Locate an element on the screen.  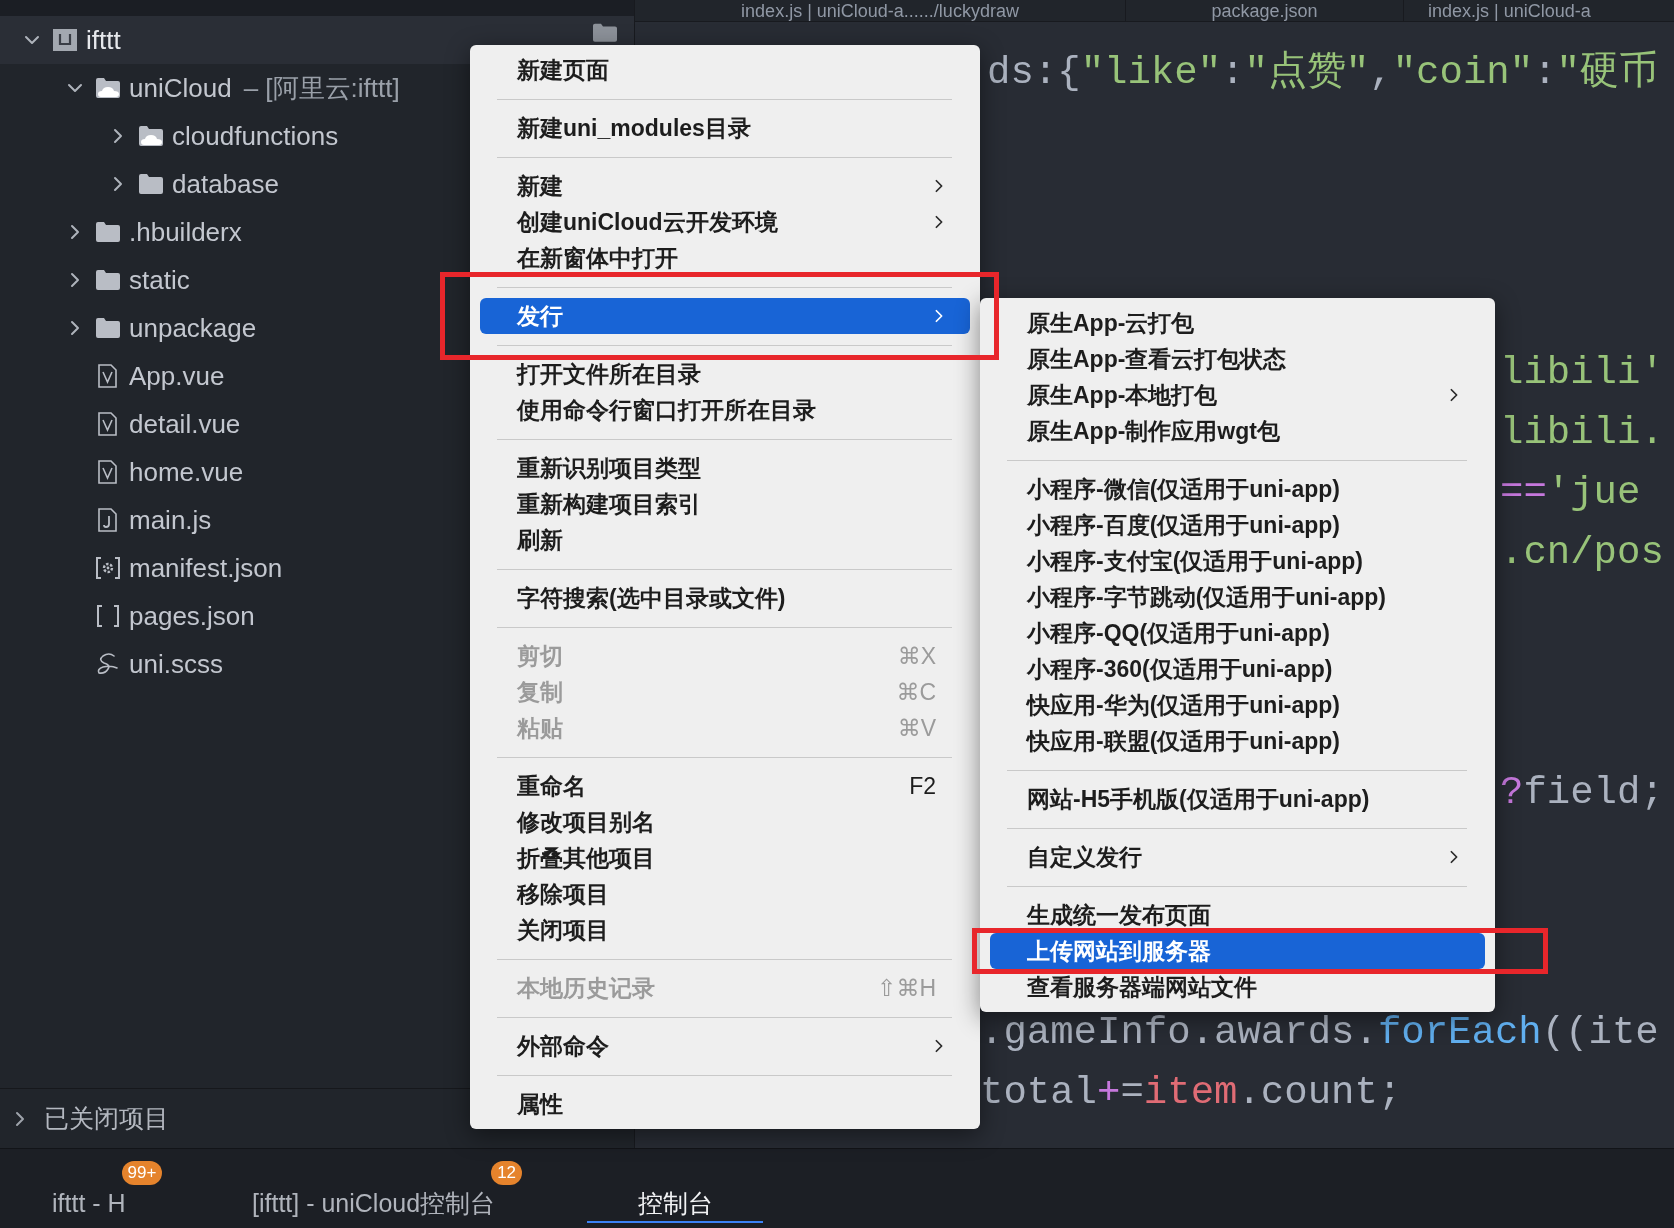
item-label: manifest.json is located at coordinates (206, 568).